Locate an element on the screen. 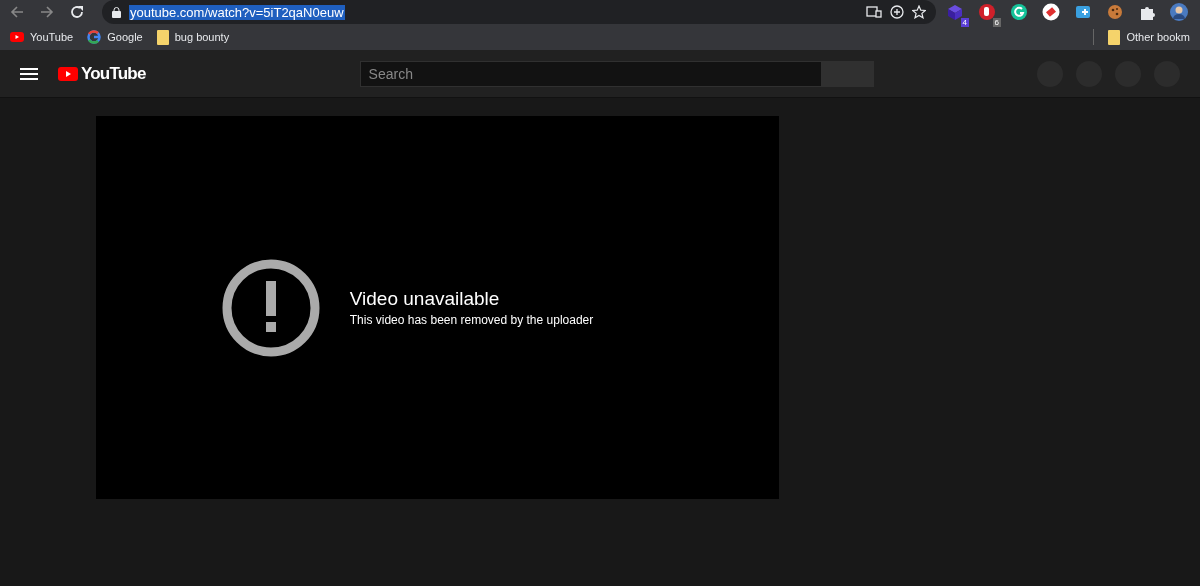 The width and height of the screenshot is (1200, 586). exclamation-icon is located at coordinates (270, 307).